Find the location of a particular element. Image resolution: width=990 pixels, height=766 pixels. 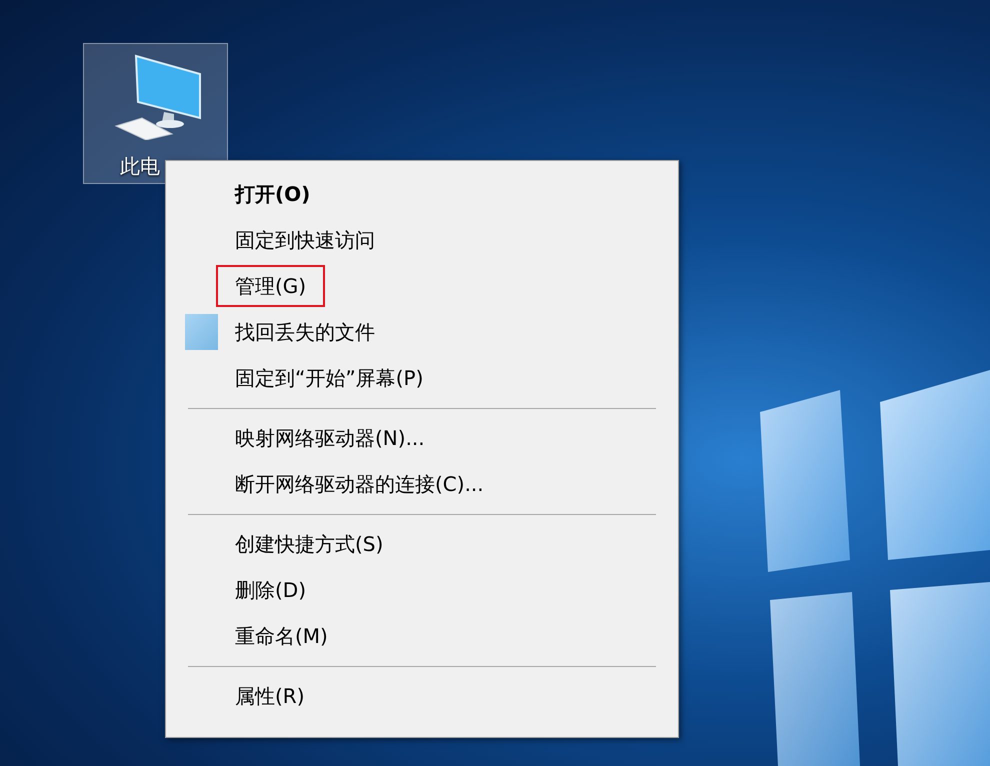

menu-item: 重命名(M) is located at coordinates (281, 636).